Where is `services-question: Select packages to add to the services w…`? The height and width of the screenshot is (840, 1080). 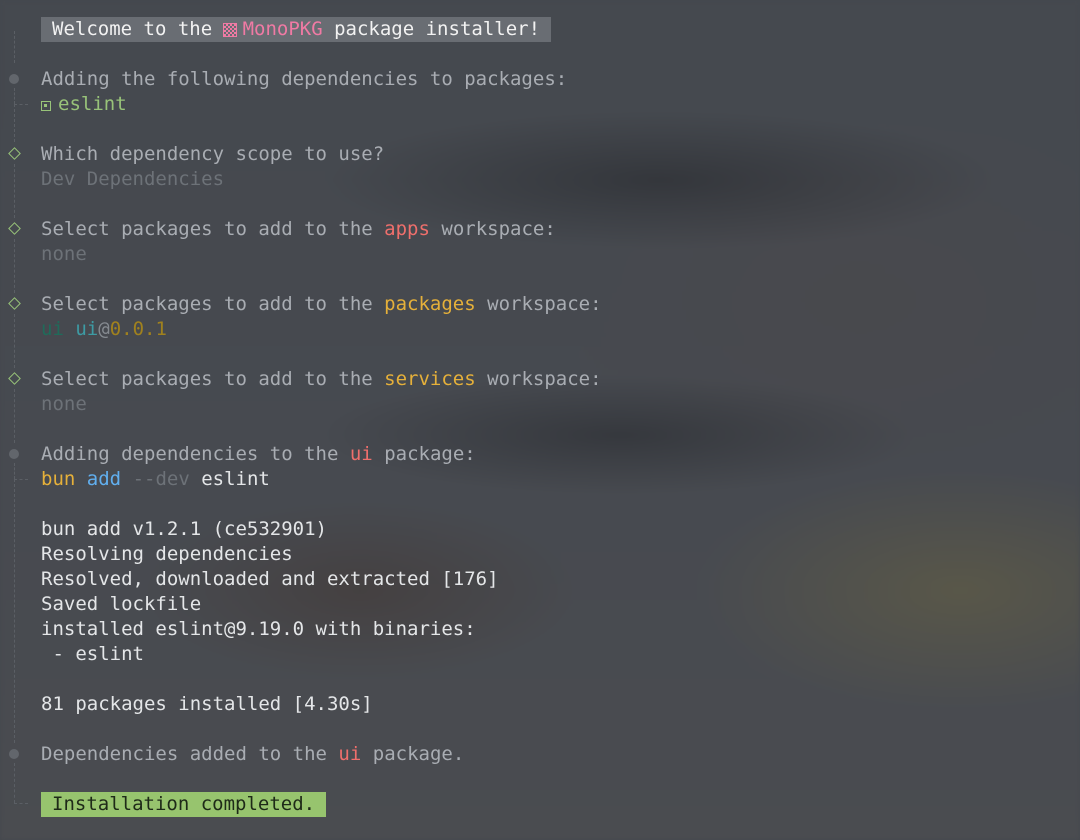
services-question: Select packages to add to the services w… is located at coordinates (321, 379).